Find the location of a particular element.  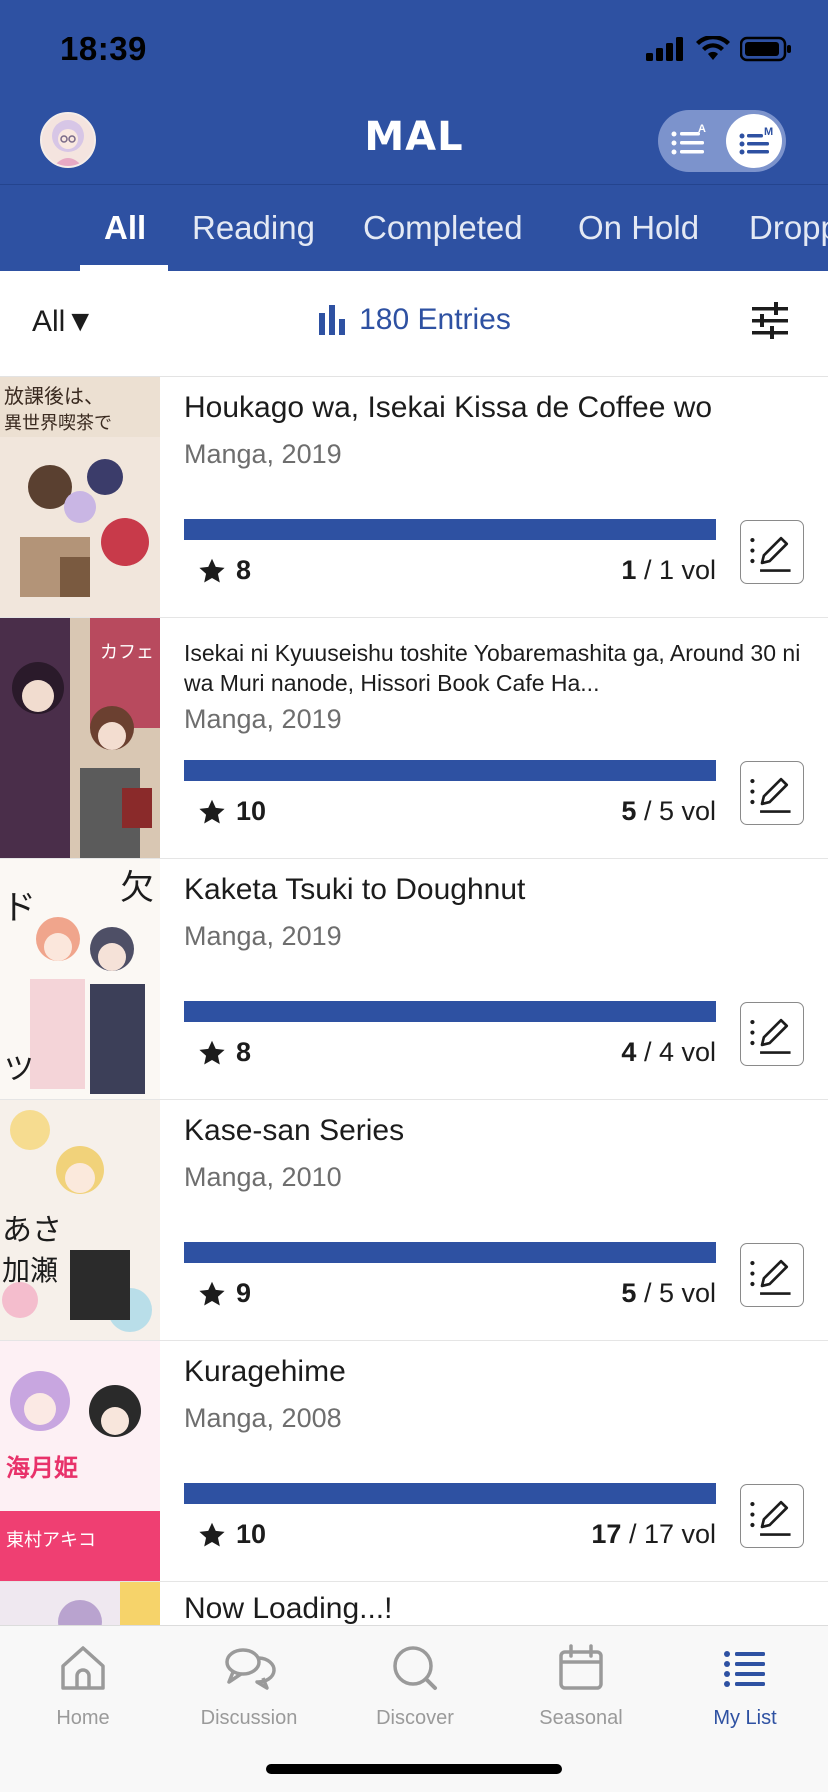

nav-row: MAL A M is located at coordinates (414, 142).